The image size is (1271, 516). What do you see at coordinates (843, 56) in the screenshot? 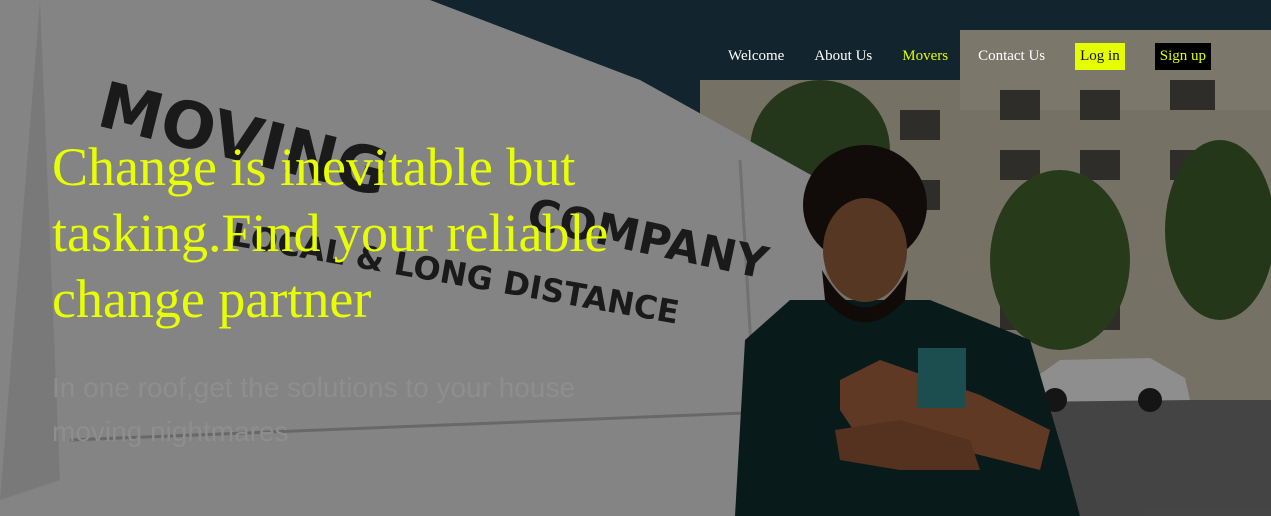
I see `nav-link-about-us: About Us` at bounding box center [843, 56].